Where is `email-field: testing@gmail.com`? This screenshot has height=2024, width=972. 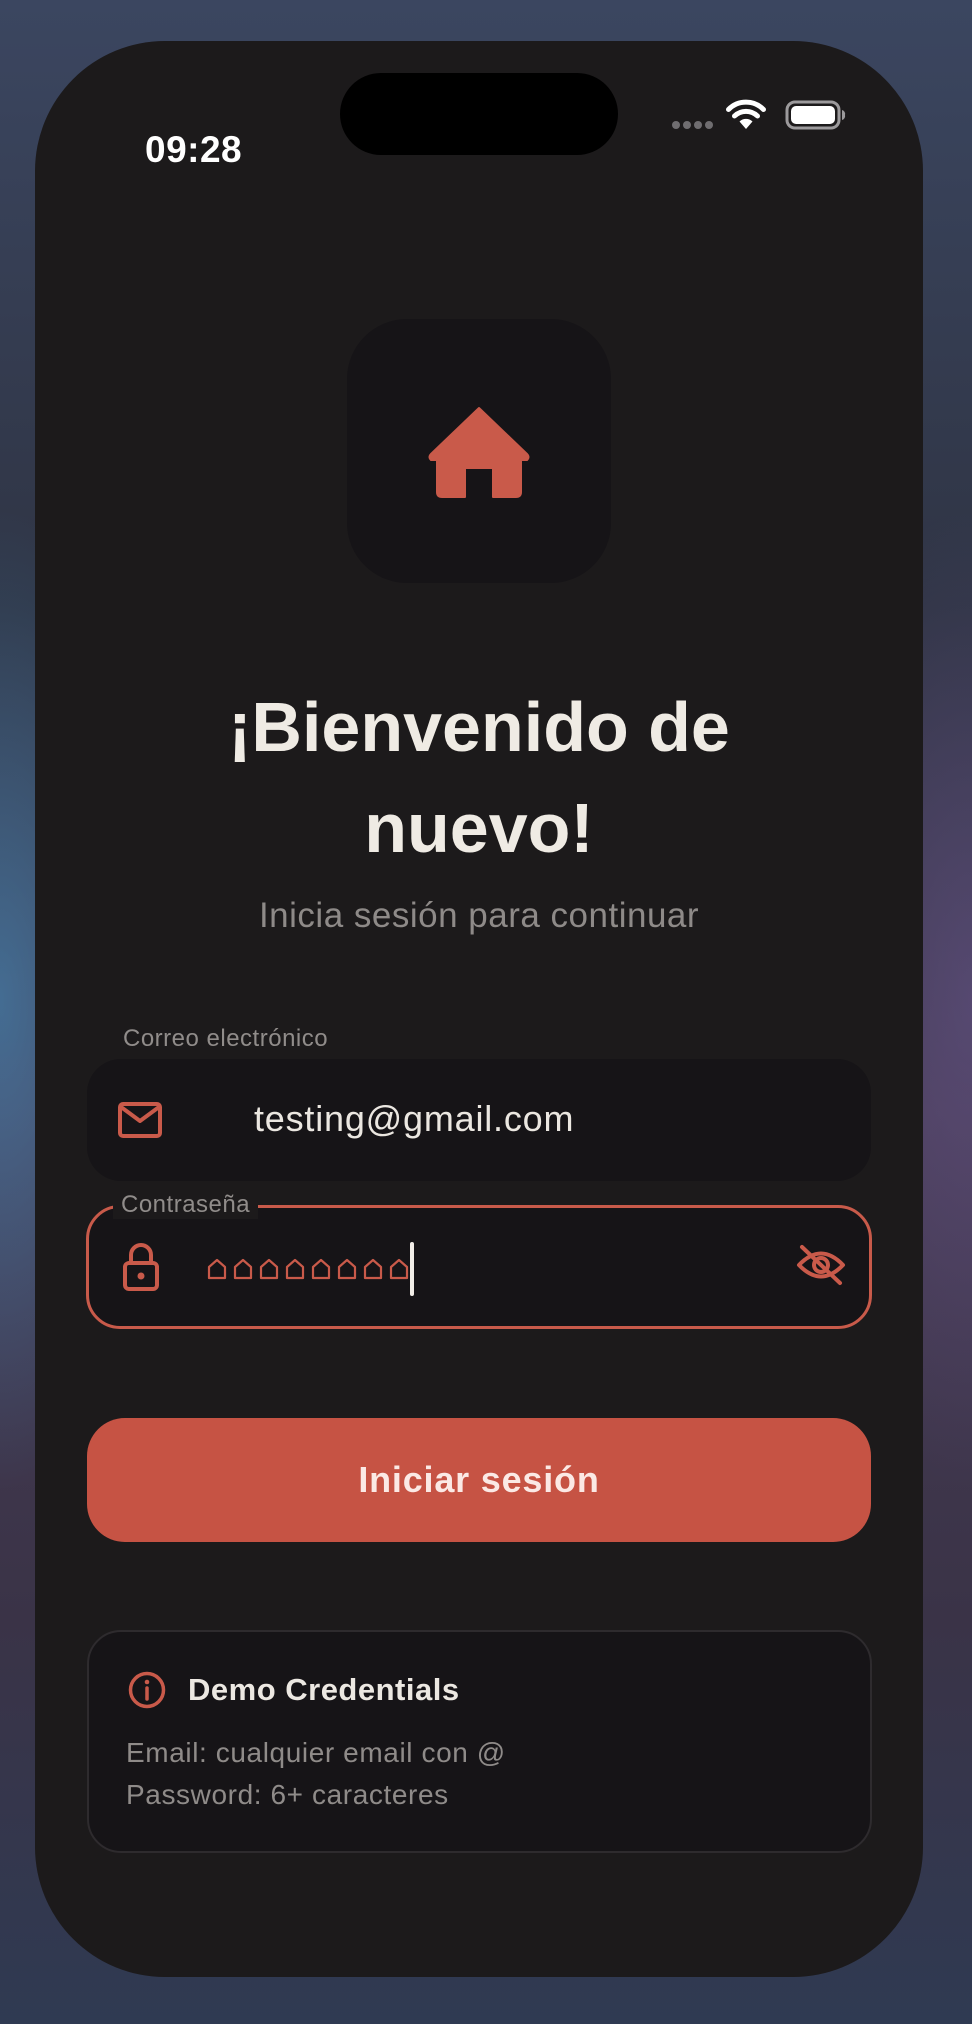
email-field: testing@gmail.com is located at coordinates (479, 1120).